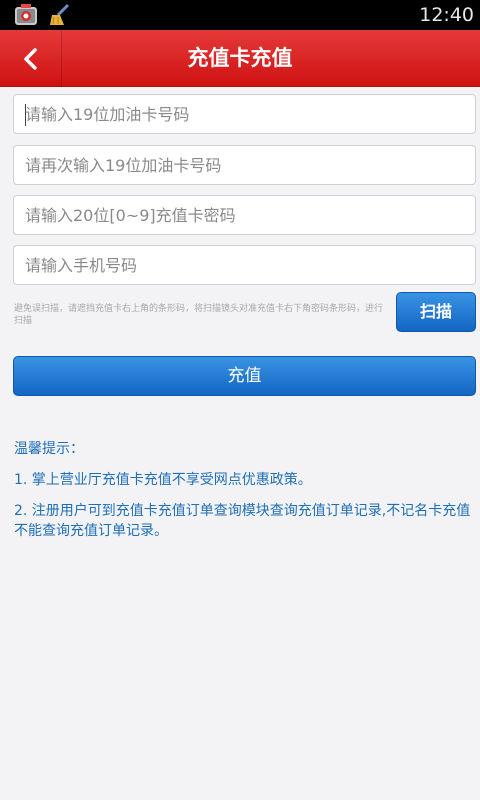 This screenshot has width=480, height=800. I want to click on phone-input, so click(244, 265).